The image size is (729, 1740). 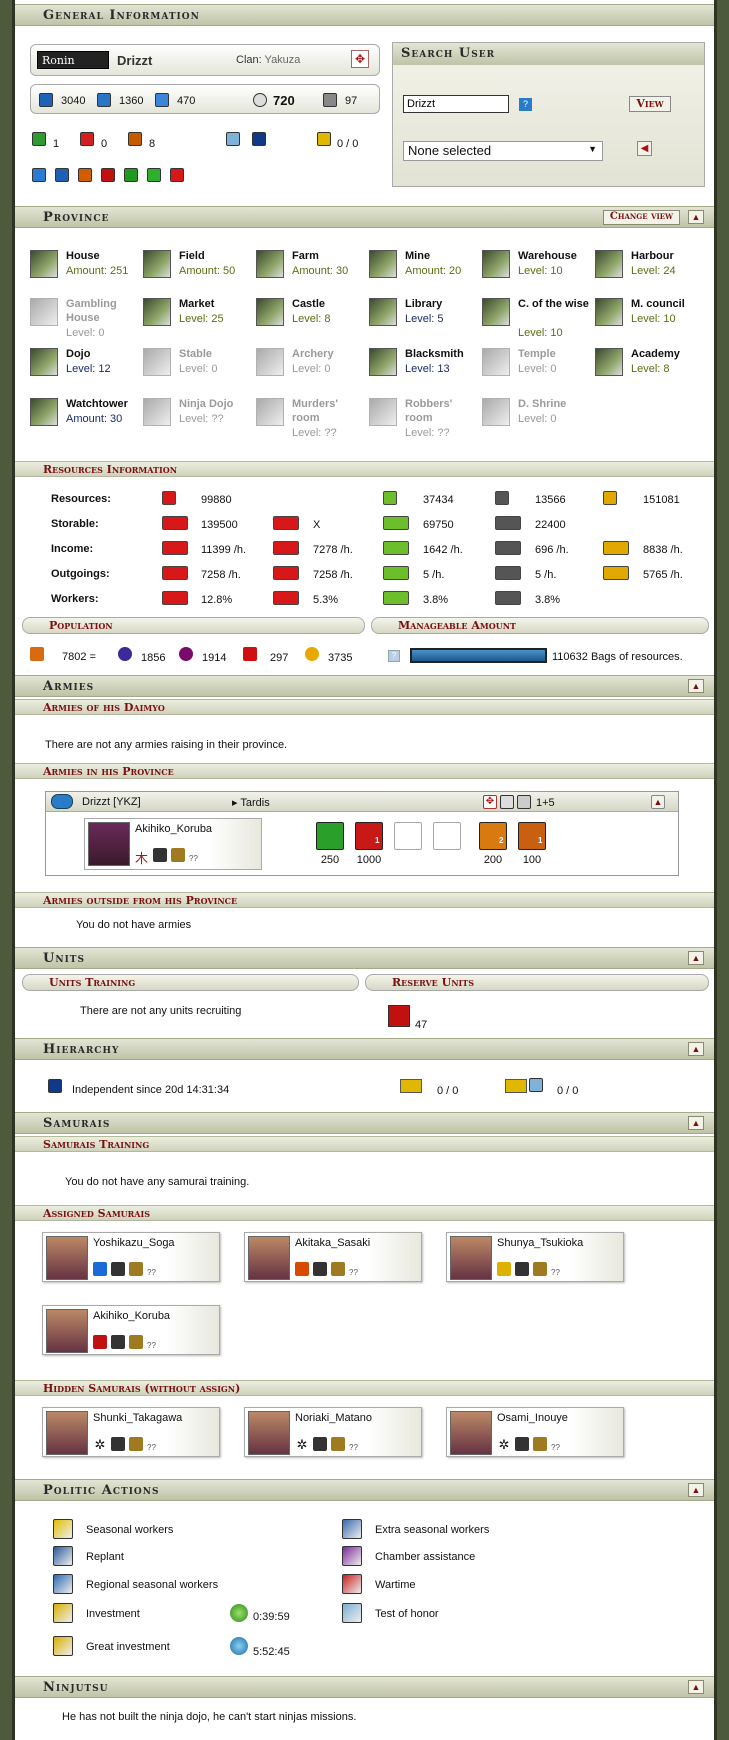 I want to click on politic-action-label: Regional seasonal workers, so click(x=152, y=1585).